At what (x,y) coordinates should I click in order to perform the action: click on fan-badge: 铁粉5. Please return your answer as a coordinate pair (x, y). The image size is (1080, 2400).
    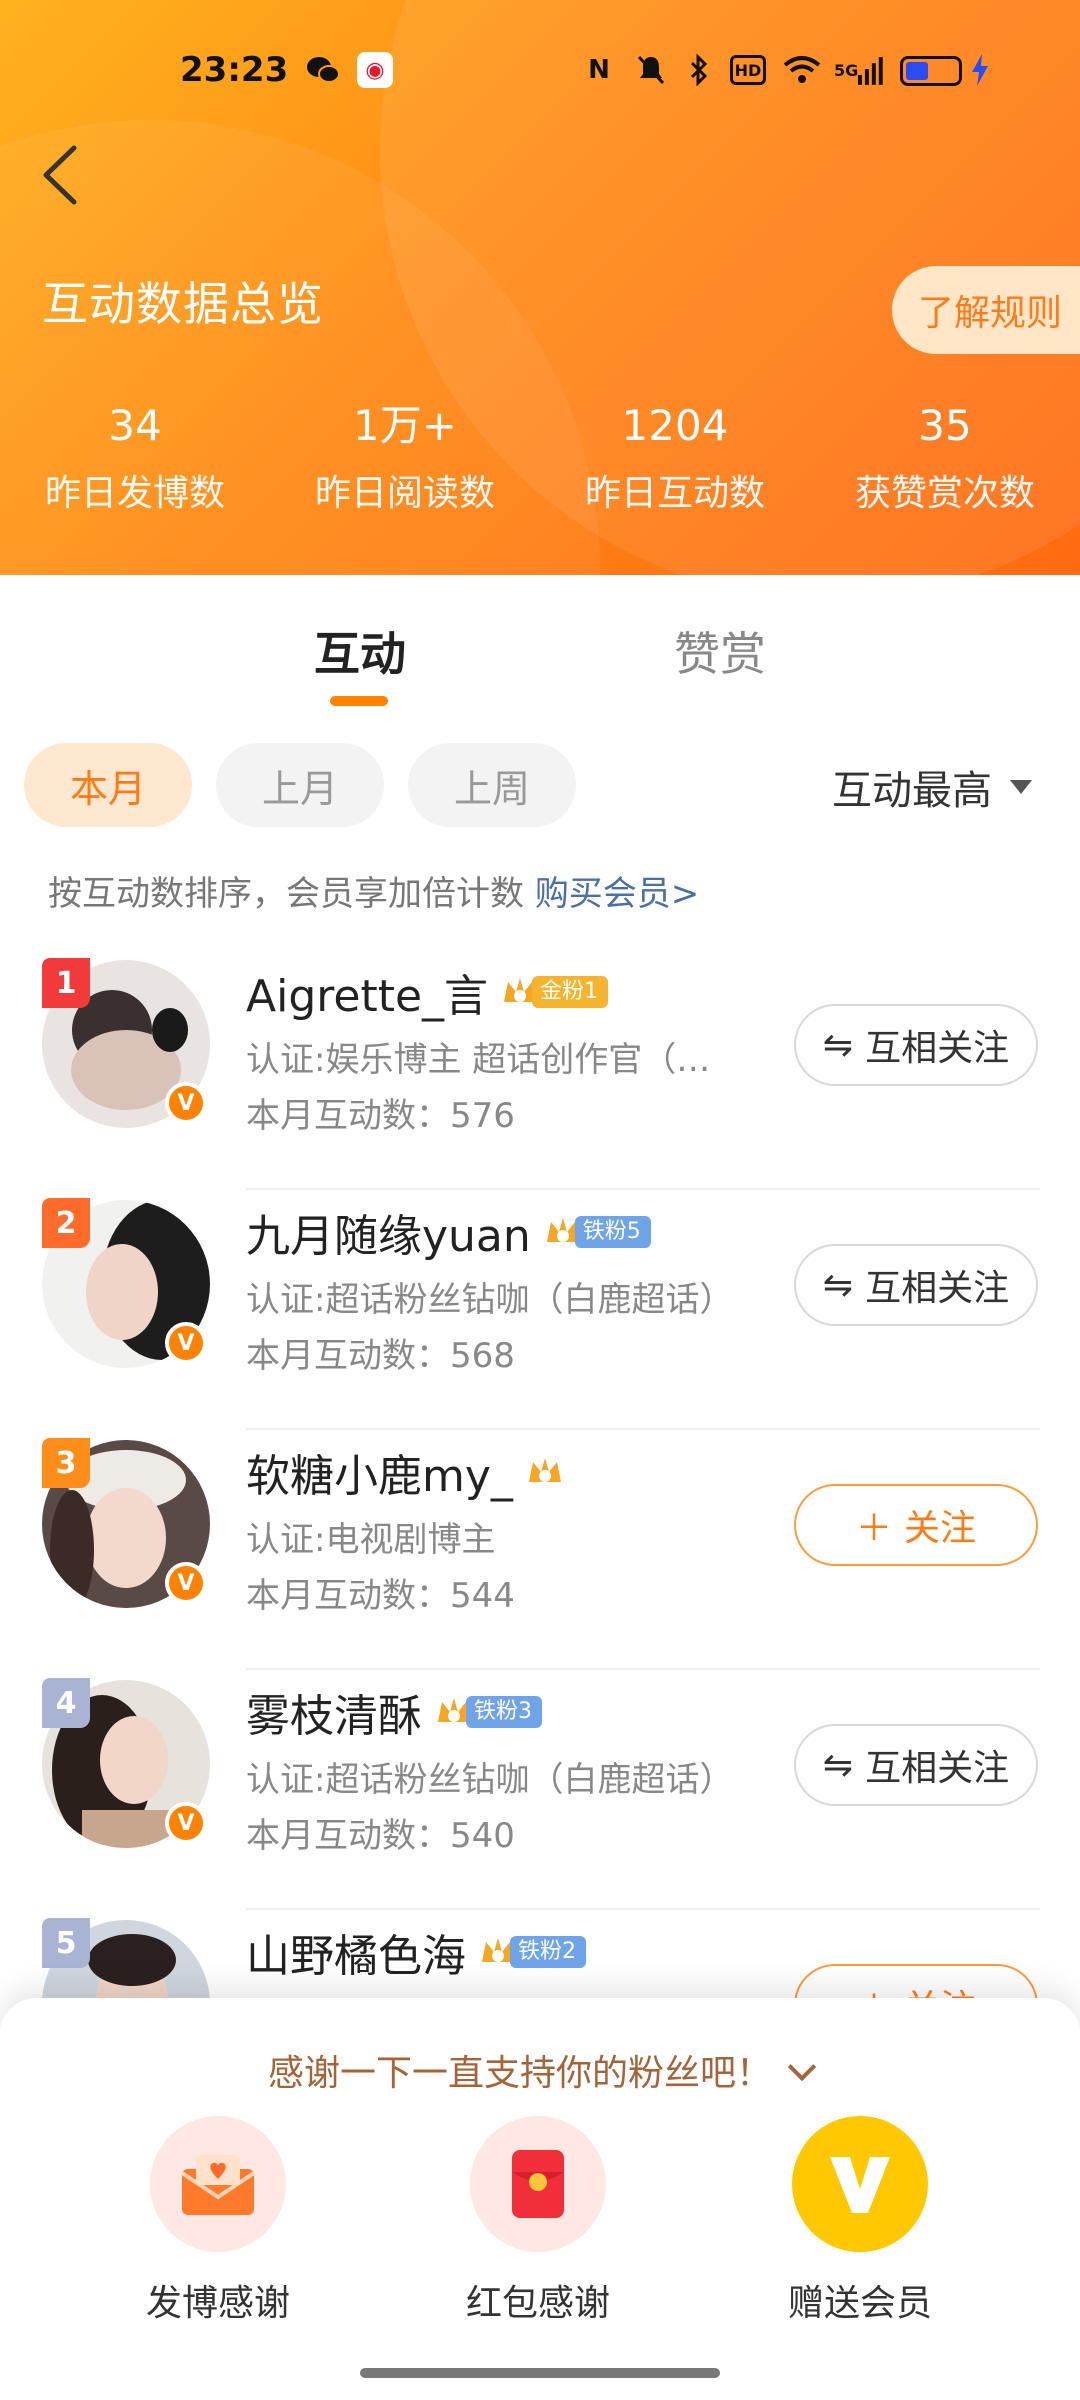
    Looking at the image, I should click on (597, 1232).